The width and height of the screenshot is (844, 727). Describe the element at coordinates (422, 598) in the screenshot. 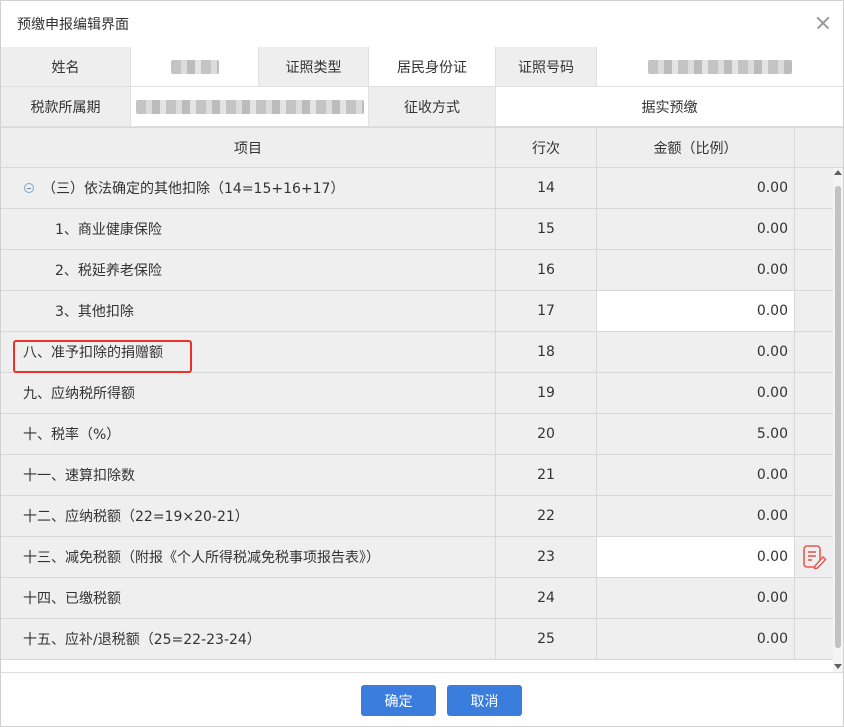

I see `table-row: 十四、已缴税额 24 0.00` at that location.